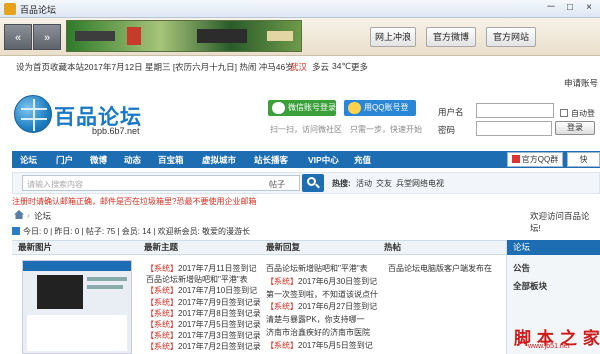  Describe the element at coordinates (551, 8) in the screenshot. I see `minimize-button: －` at that location.